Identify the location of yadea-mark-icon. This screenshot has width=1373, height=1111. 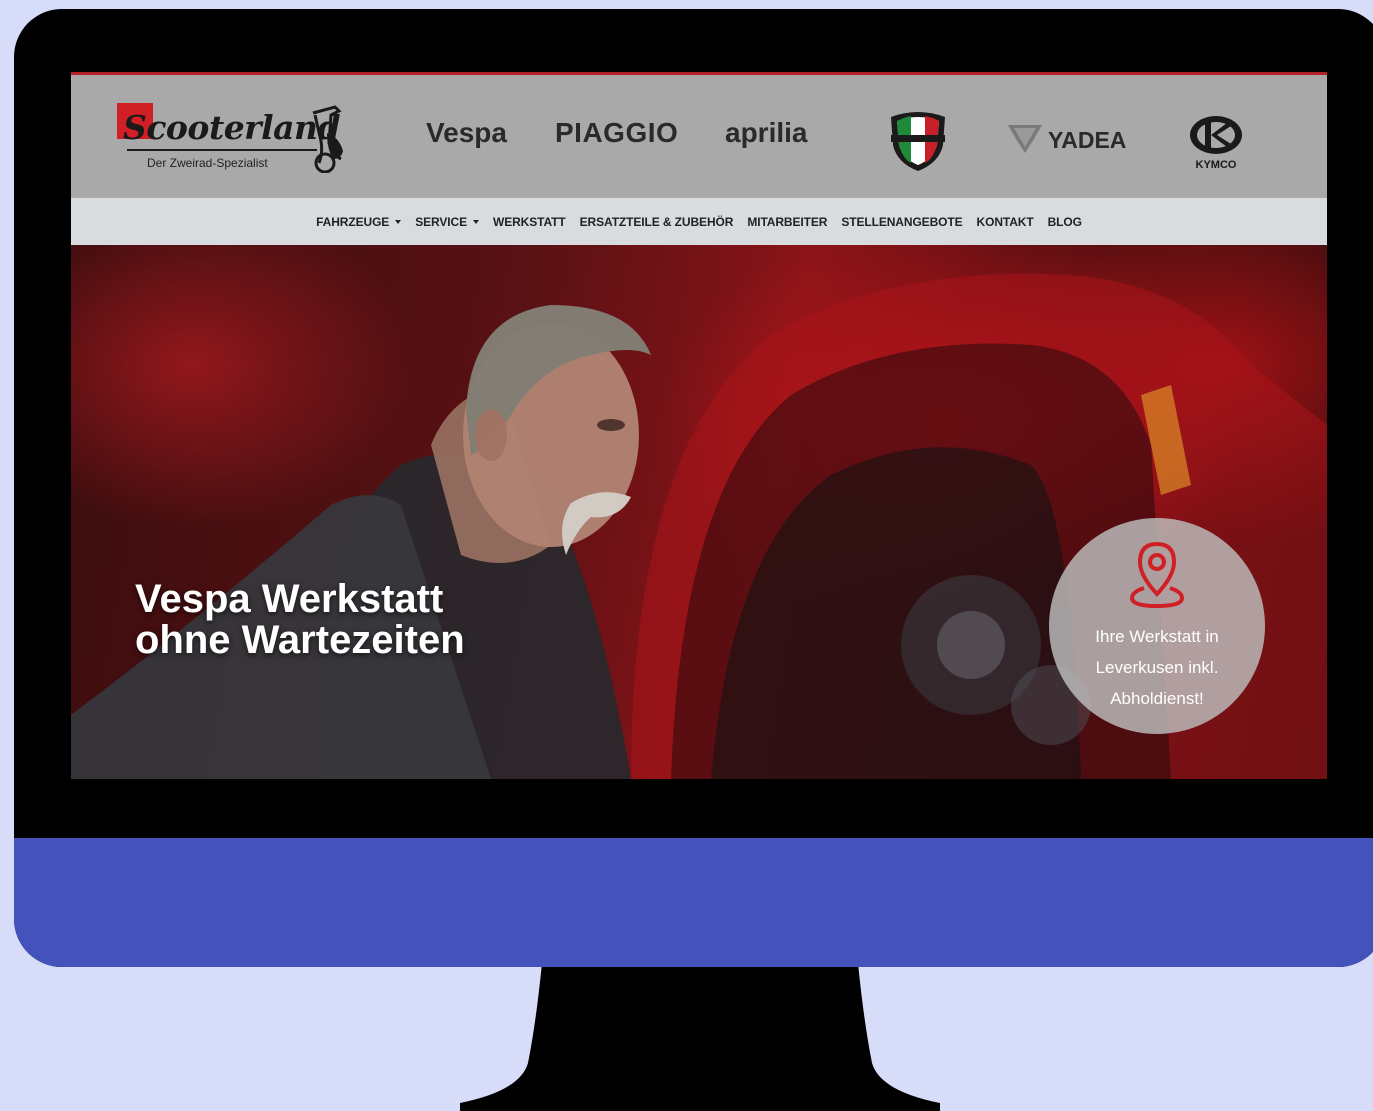
(1025, 139).